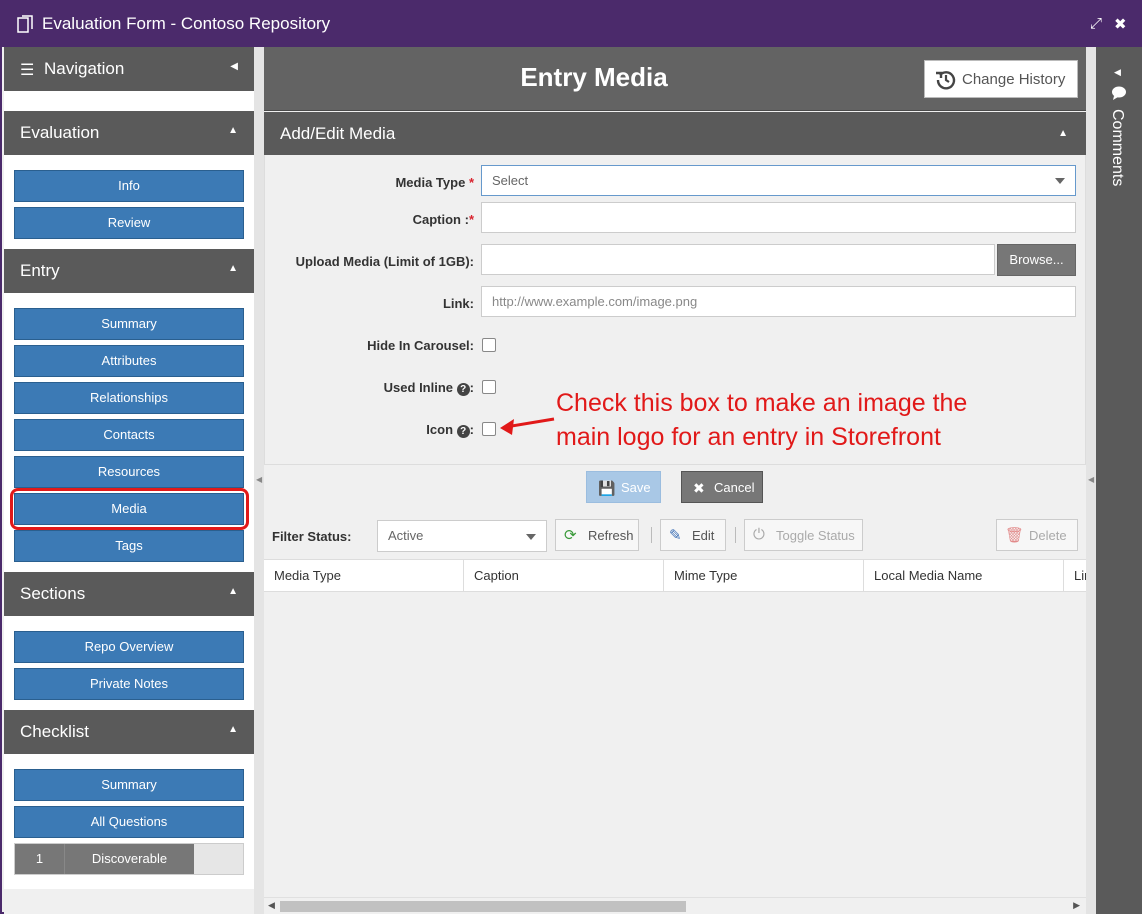  What do you see at coordinates (234, 66) in the screenshot?
I see `collapse-left-icon: ◀` at bounding box center [234, 66].